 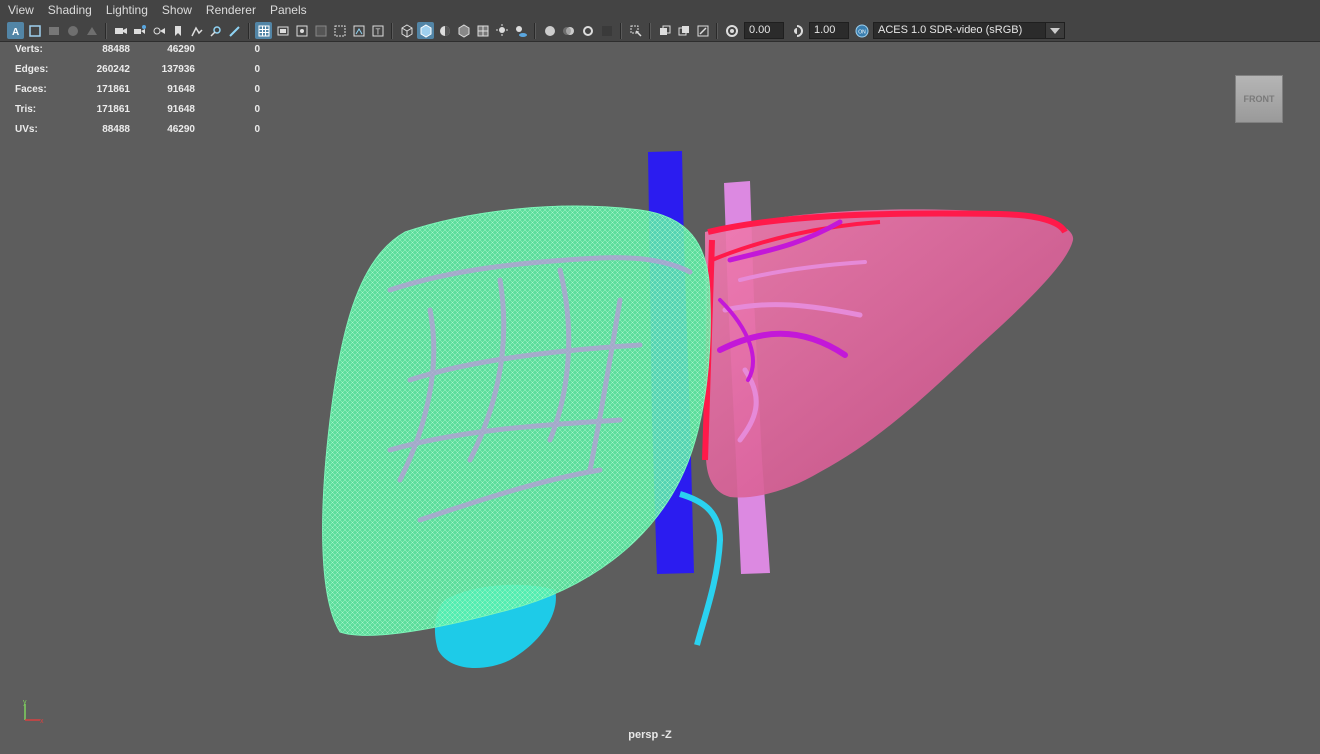 What do you see at coordinates (29, 49) in the screenshot?
I see `hud-label: Verts:` at bounding box center [29, 49].